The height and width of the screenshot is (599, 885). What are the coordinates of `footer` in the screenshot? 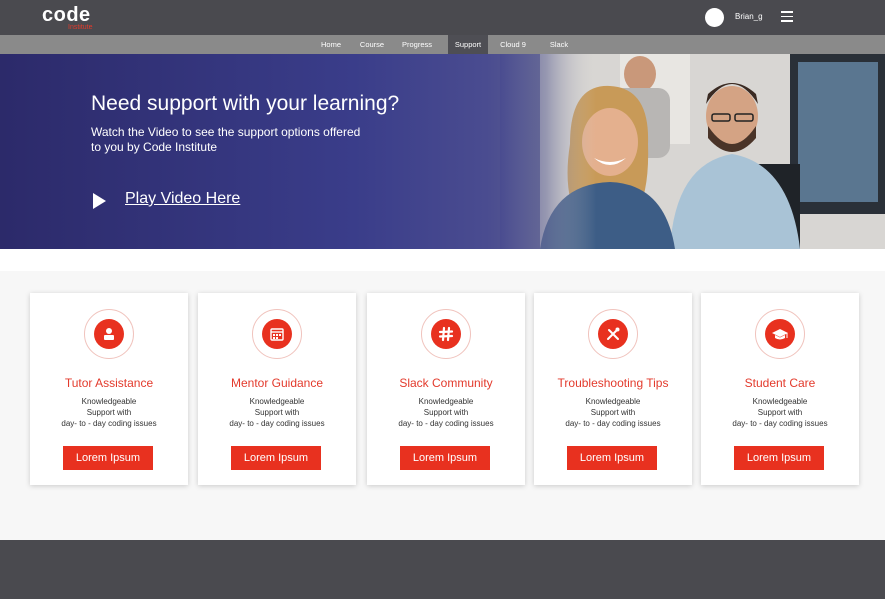 It's located at (442, 569).